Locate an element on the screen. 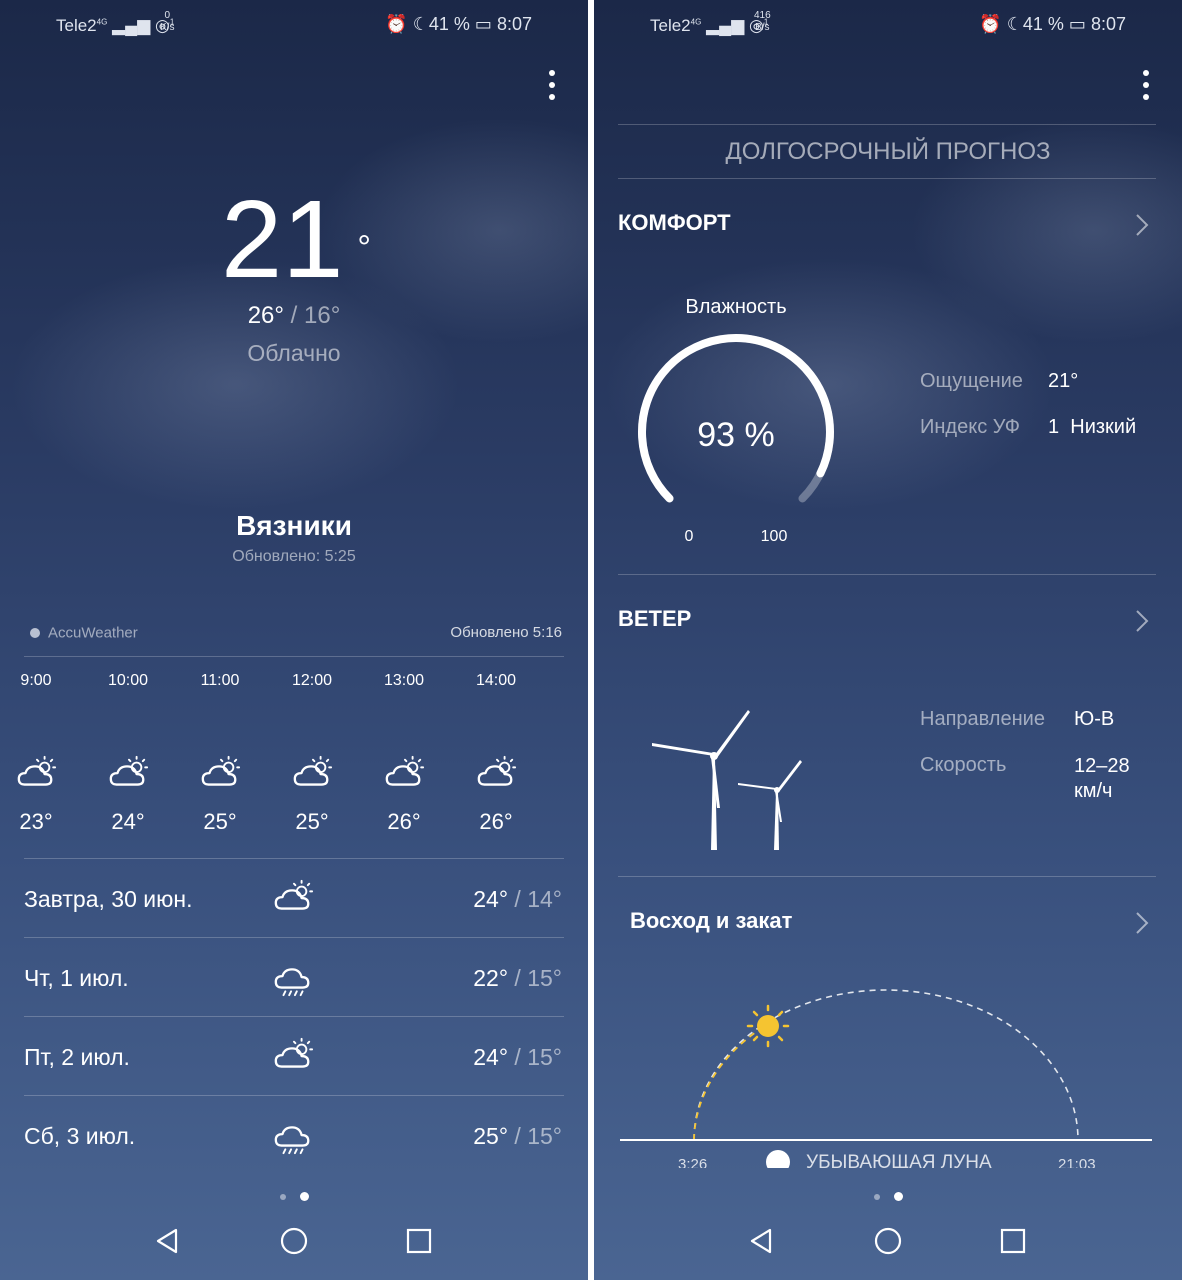 The image size is (1182, 1280). signal-icon: ▂▄▆ is located at coordinates (131, 25).